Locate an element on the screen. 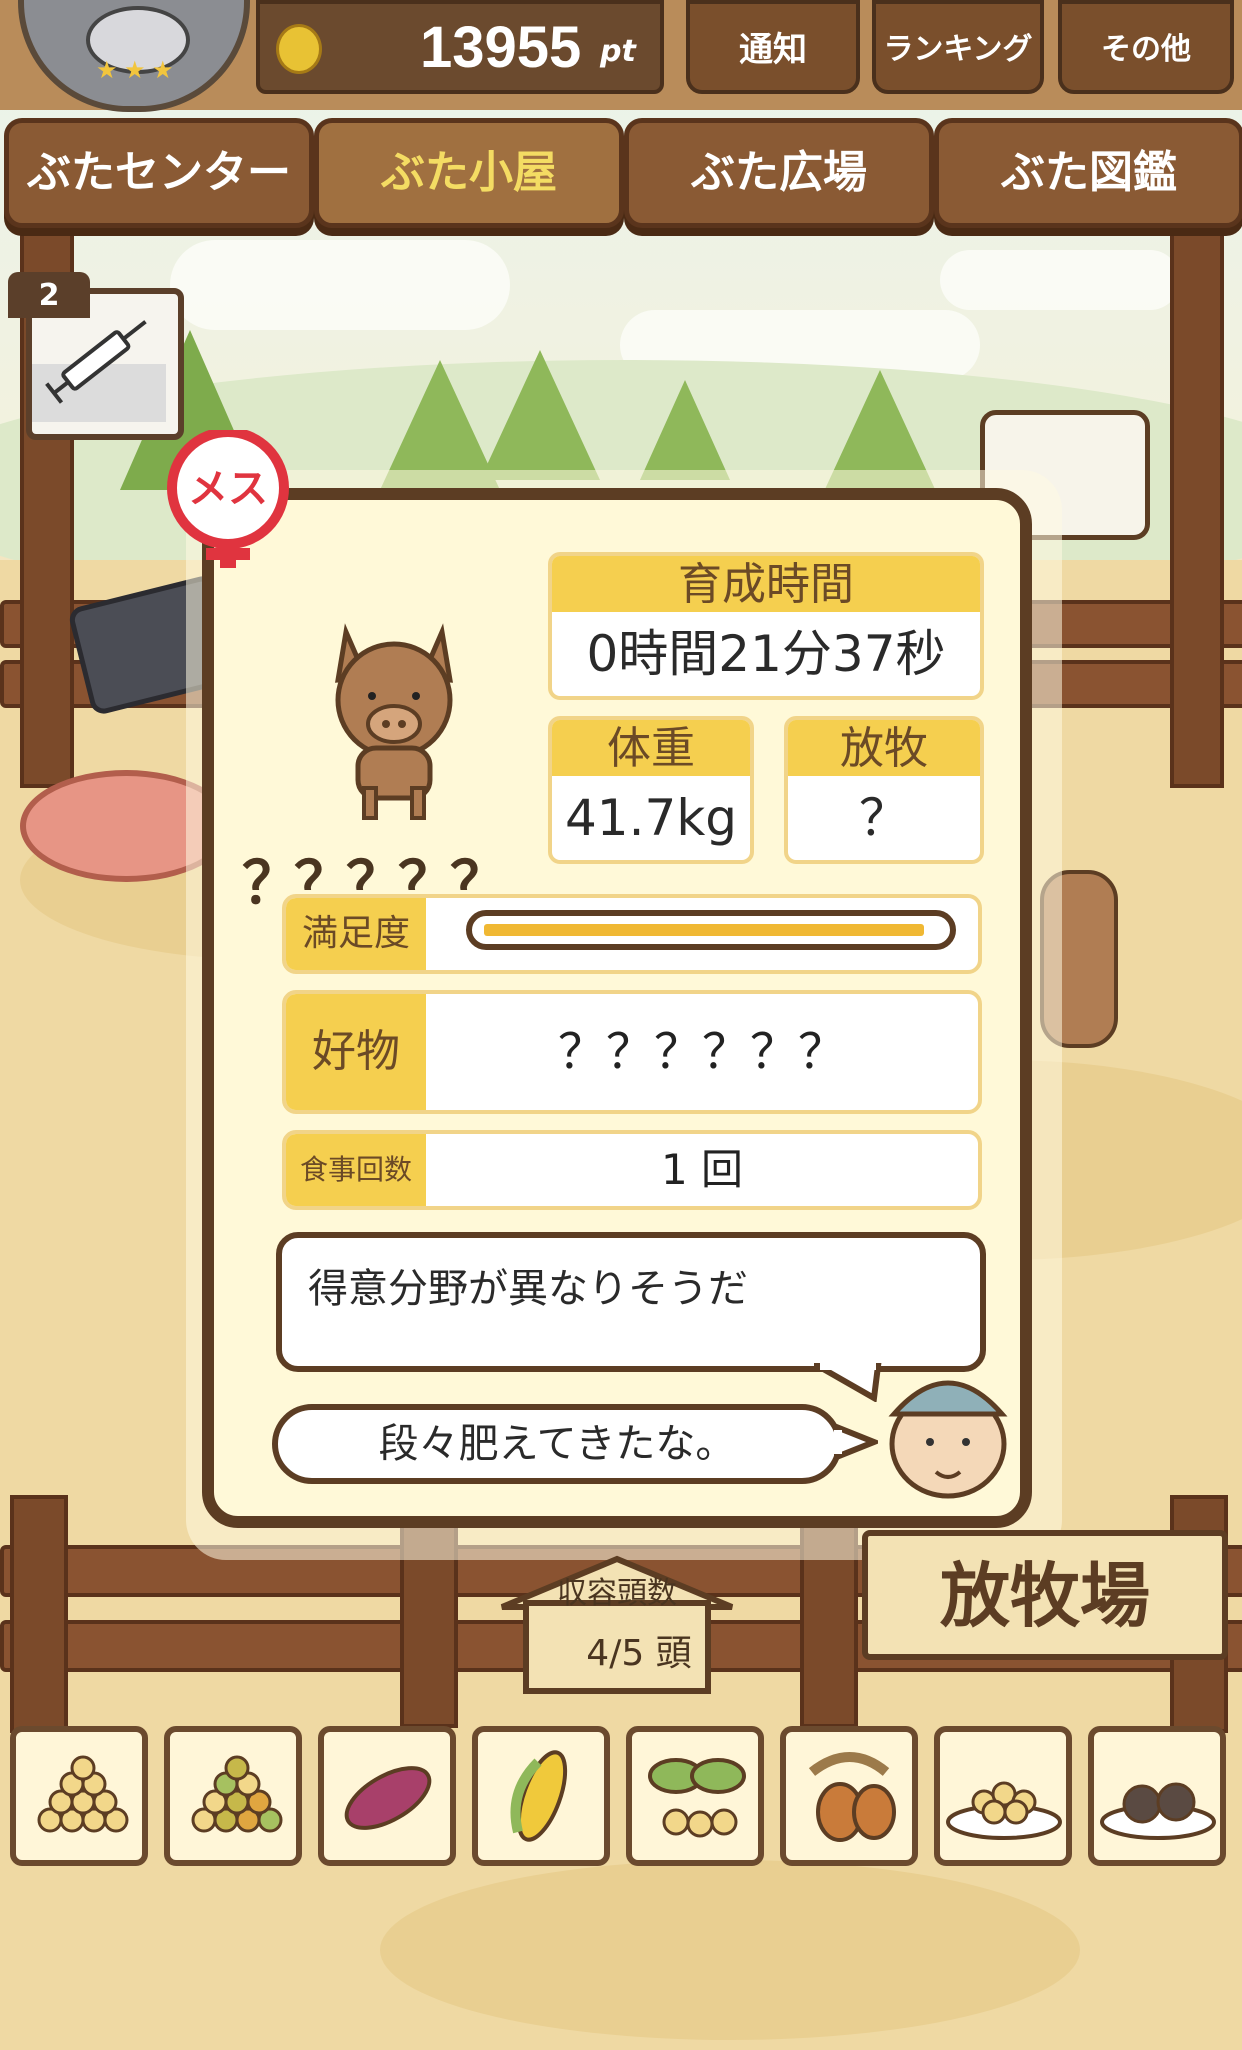 The image size is (1242, 2050). satisfaction-bar-fill is located at coordinates (704, 930).